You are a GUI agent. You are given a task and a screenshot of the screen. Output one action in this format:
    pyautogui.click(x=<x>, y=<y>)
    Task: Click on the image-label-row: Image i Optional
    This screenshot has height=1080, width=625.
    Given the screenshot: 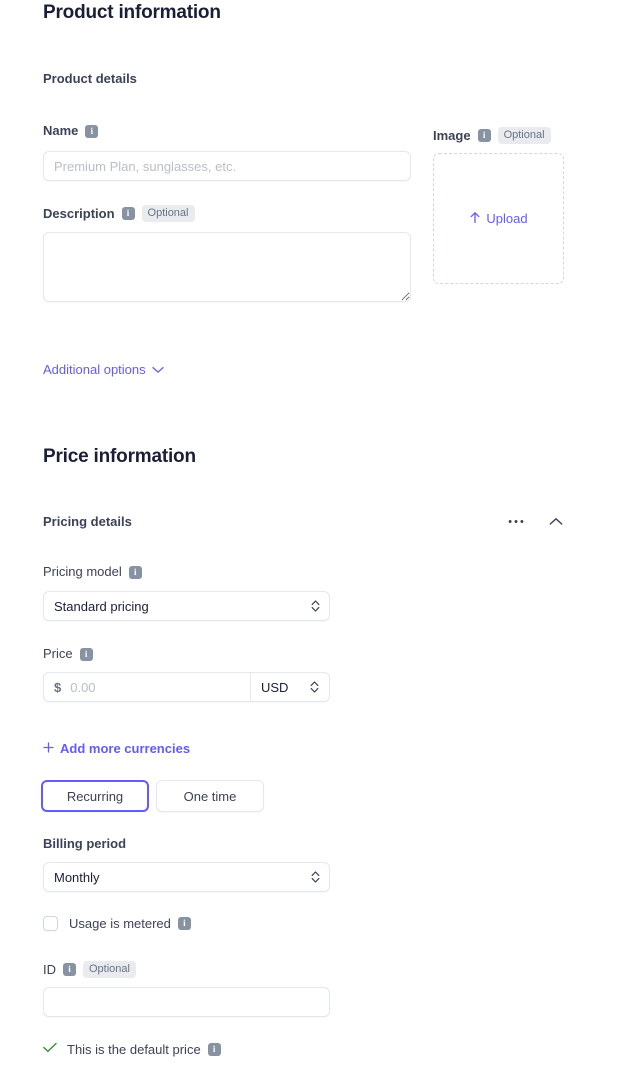 What is the action you would take?
    pyautogui.click(x=492, y=135)
    